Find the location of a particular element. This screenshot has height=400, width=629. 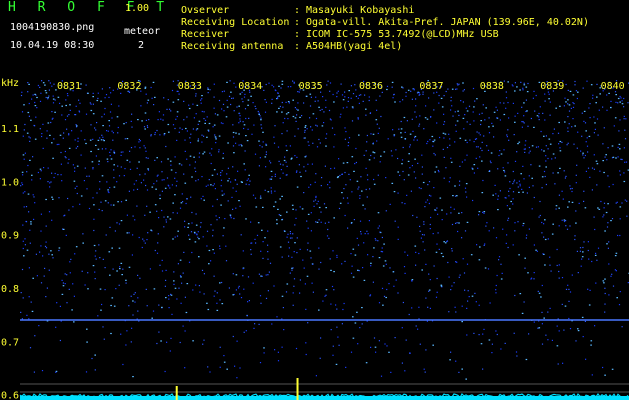

meteor-marker is located at coordinates (176, 393).